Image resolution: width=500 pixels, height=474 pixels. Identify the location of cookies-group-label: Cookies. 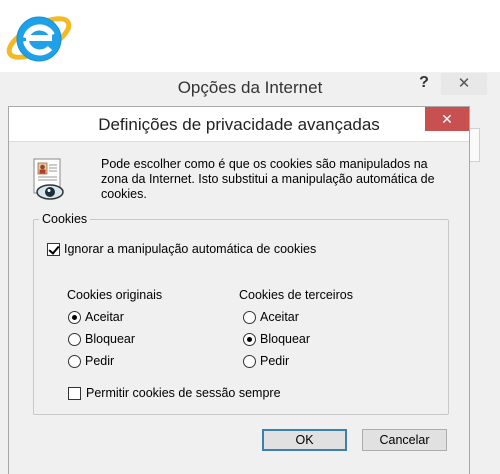
(65, 219).